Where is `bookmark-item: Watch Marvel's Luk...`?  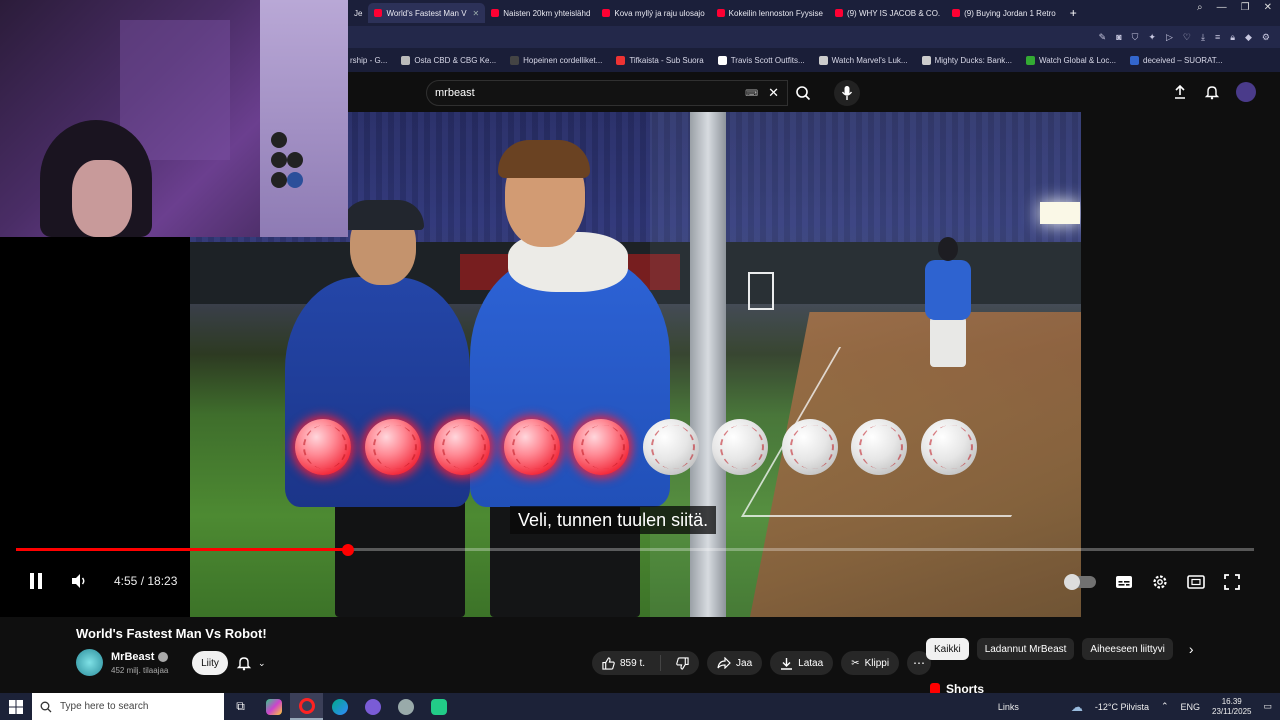
bookmark-item: Watch Marvel's Luk... is located at coordinates (863, 60).